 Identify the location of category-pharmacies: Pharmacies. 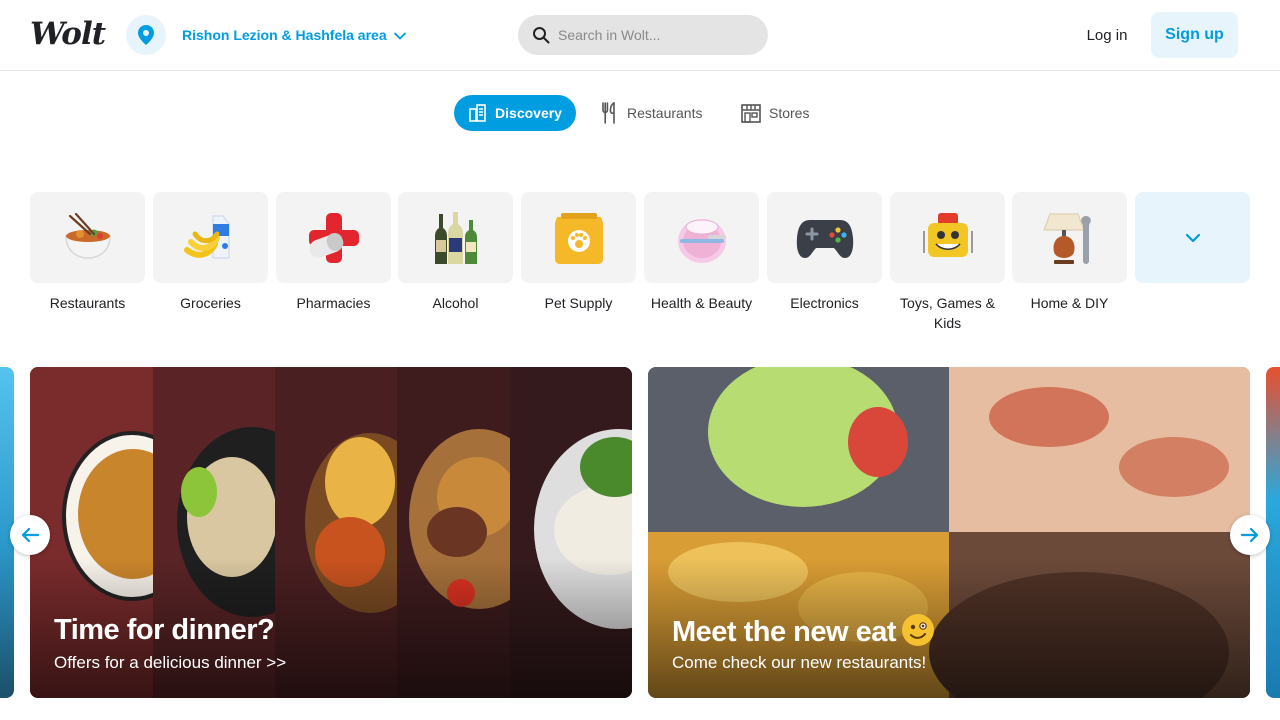
(333, 252).